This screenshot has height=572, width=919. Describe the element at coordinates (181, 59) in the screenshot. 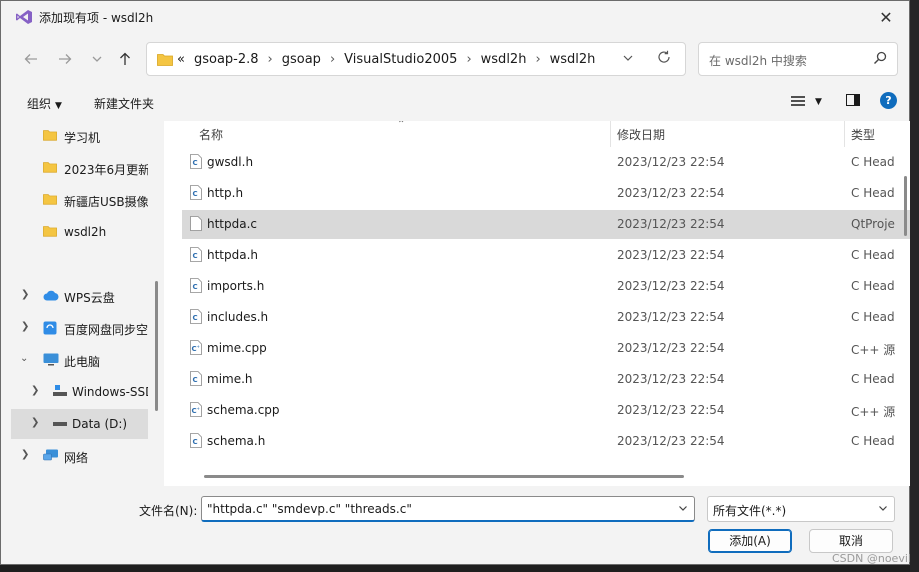

I see `breadcrumb-overflow: «` at that location.